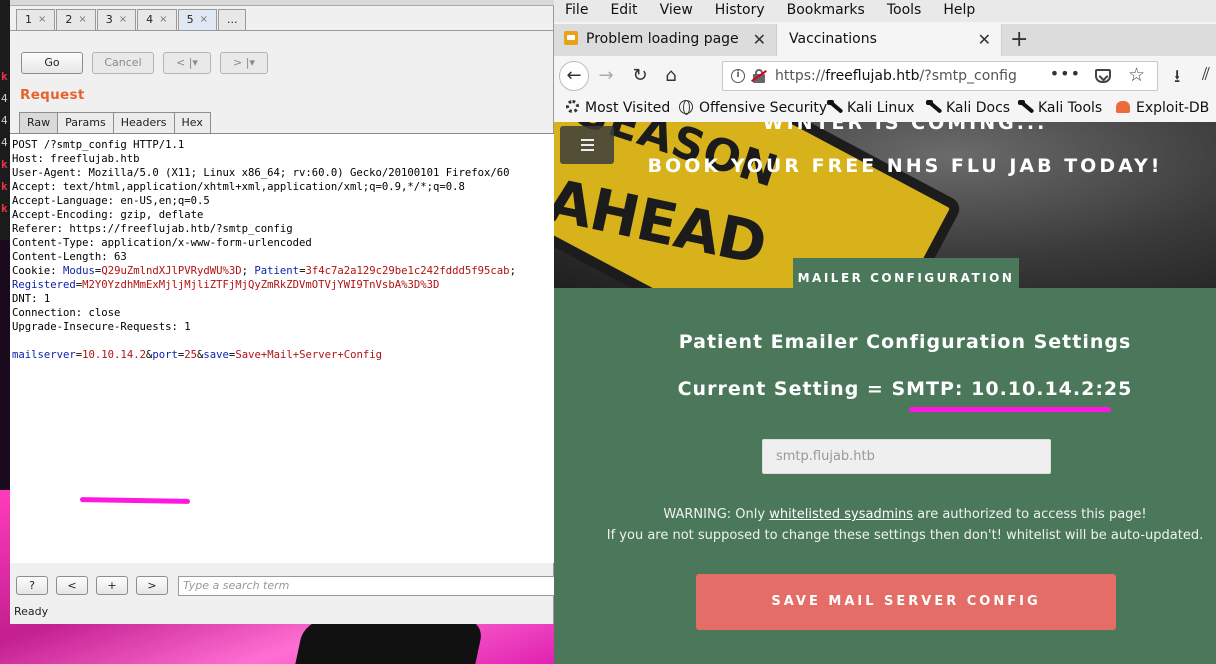 This screenshot has height=664, width=1216. Describe the element at coordinates (671, 76) in the screenshot. I see `home-icon: ⌂` at that location.